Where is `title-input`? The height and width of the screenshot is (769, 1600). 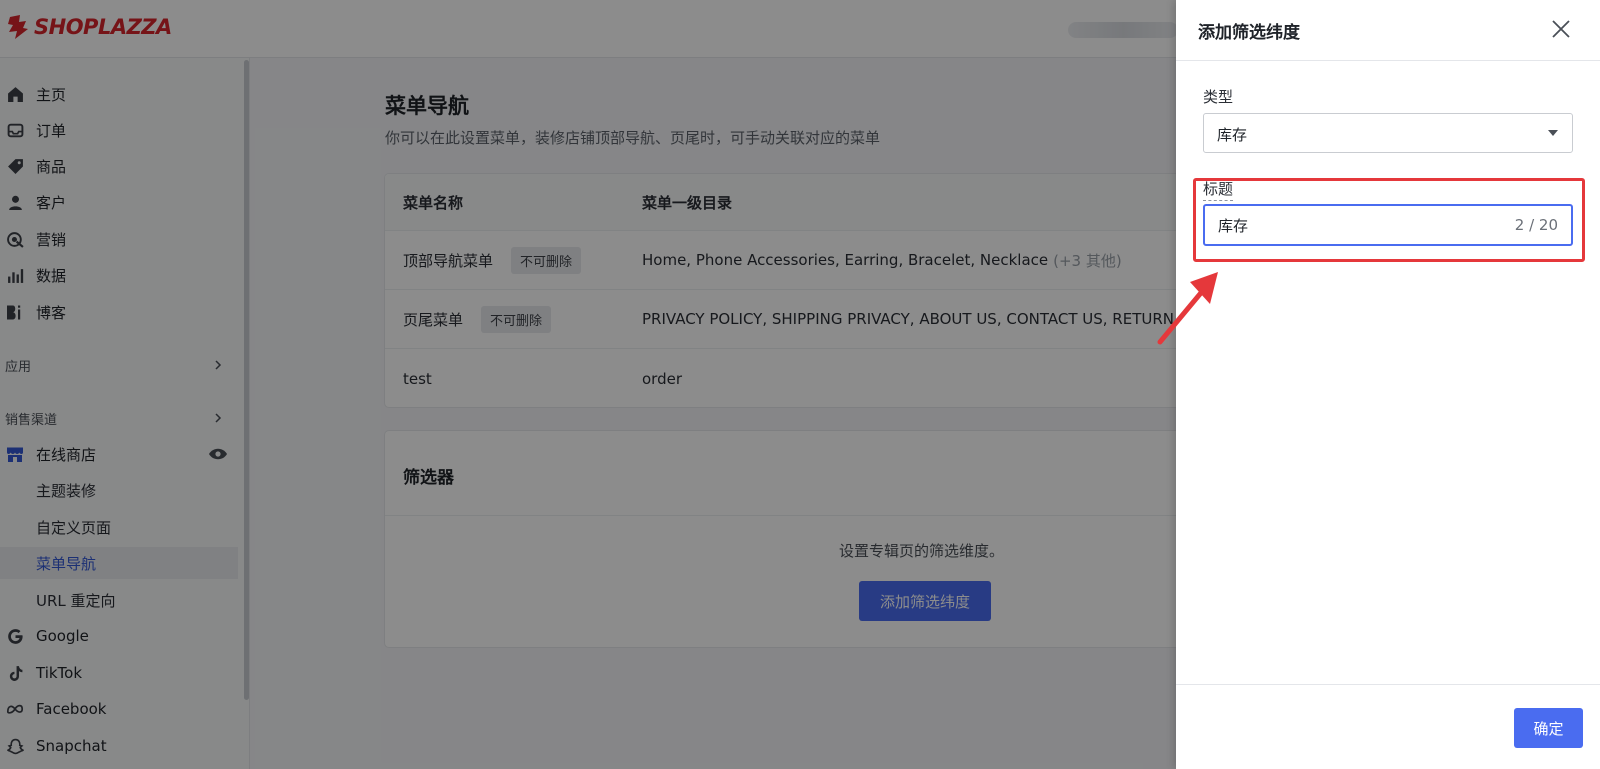 title-input is located at coordinates (1348, 225).